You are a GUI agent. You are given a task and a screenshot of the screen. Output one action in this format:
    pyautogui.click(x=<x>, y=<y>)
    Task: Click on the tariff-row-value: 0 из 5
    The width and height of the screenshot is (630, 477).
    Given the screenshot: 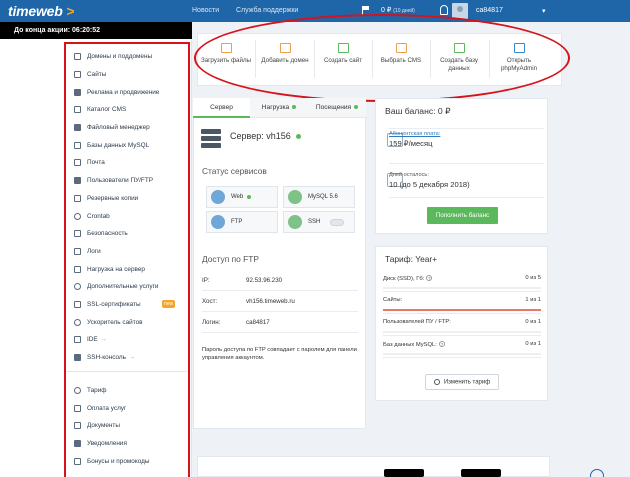 What is the action you would take?
    pyautogui.click(x=533, y=278)
    